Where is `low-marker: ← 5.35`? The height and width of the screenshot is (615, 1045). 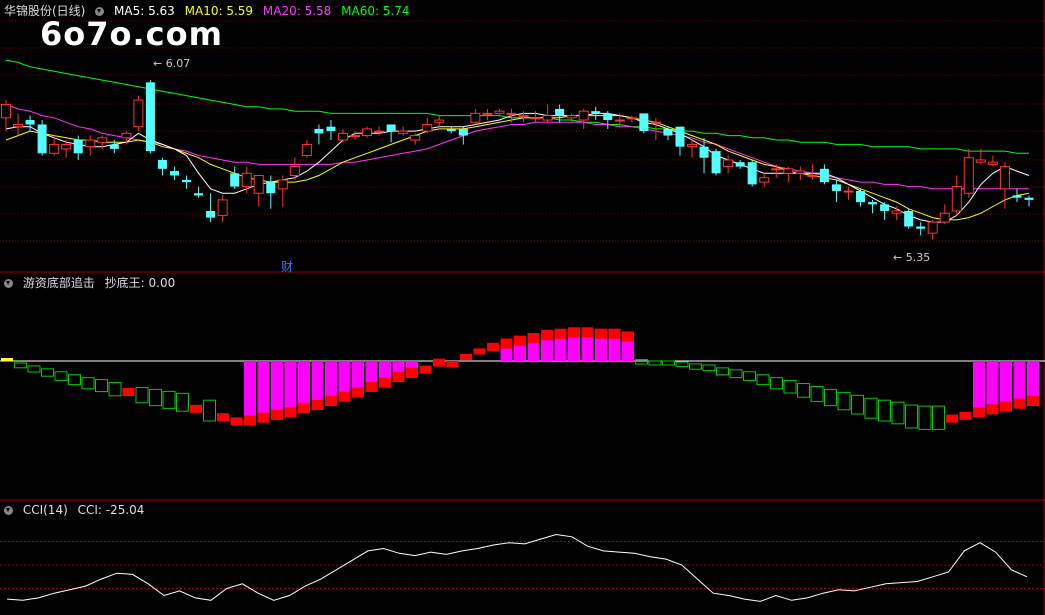
low-marker: ← 5.35 is located at coordinates (911, 257).